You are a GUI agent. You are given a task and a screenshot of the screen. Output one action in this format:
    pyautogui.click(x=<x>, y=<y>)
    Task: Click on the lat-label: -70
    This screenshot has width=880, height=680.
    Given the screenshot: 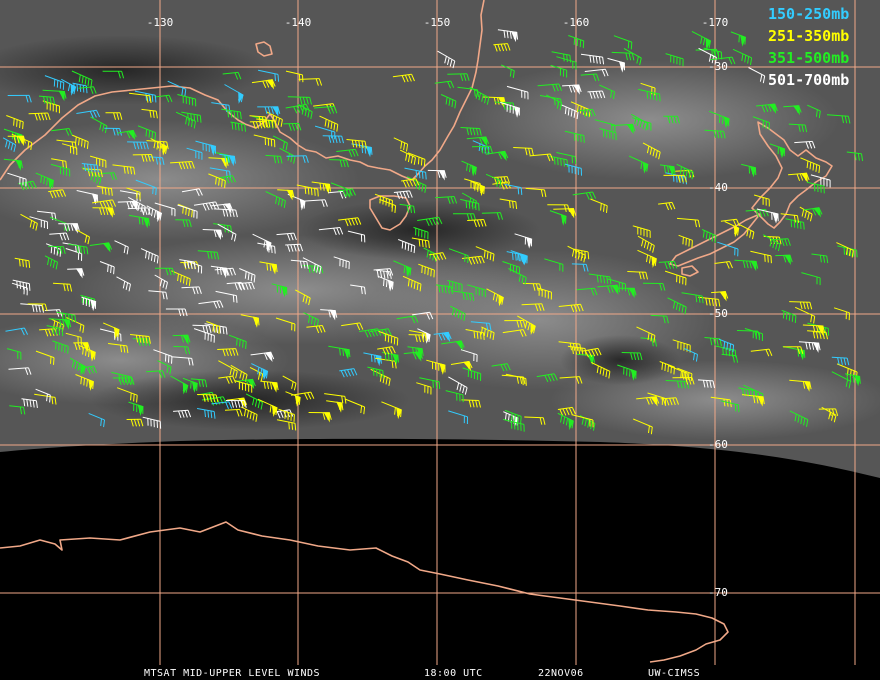 What is the action you would take?
    pyautogui.click(x=718, y=592)
    